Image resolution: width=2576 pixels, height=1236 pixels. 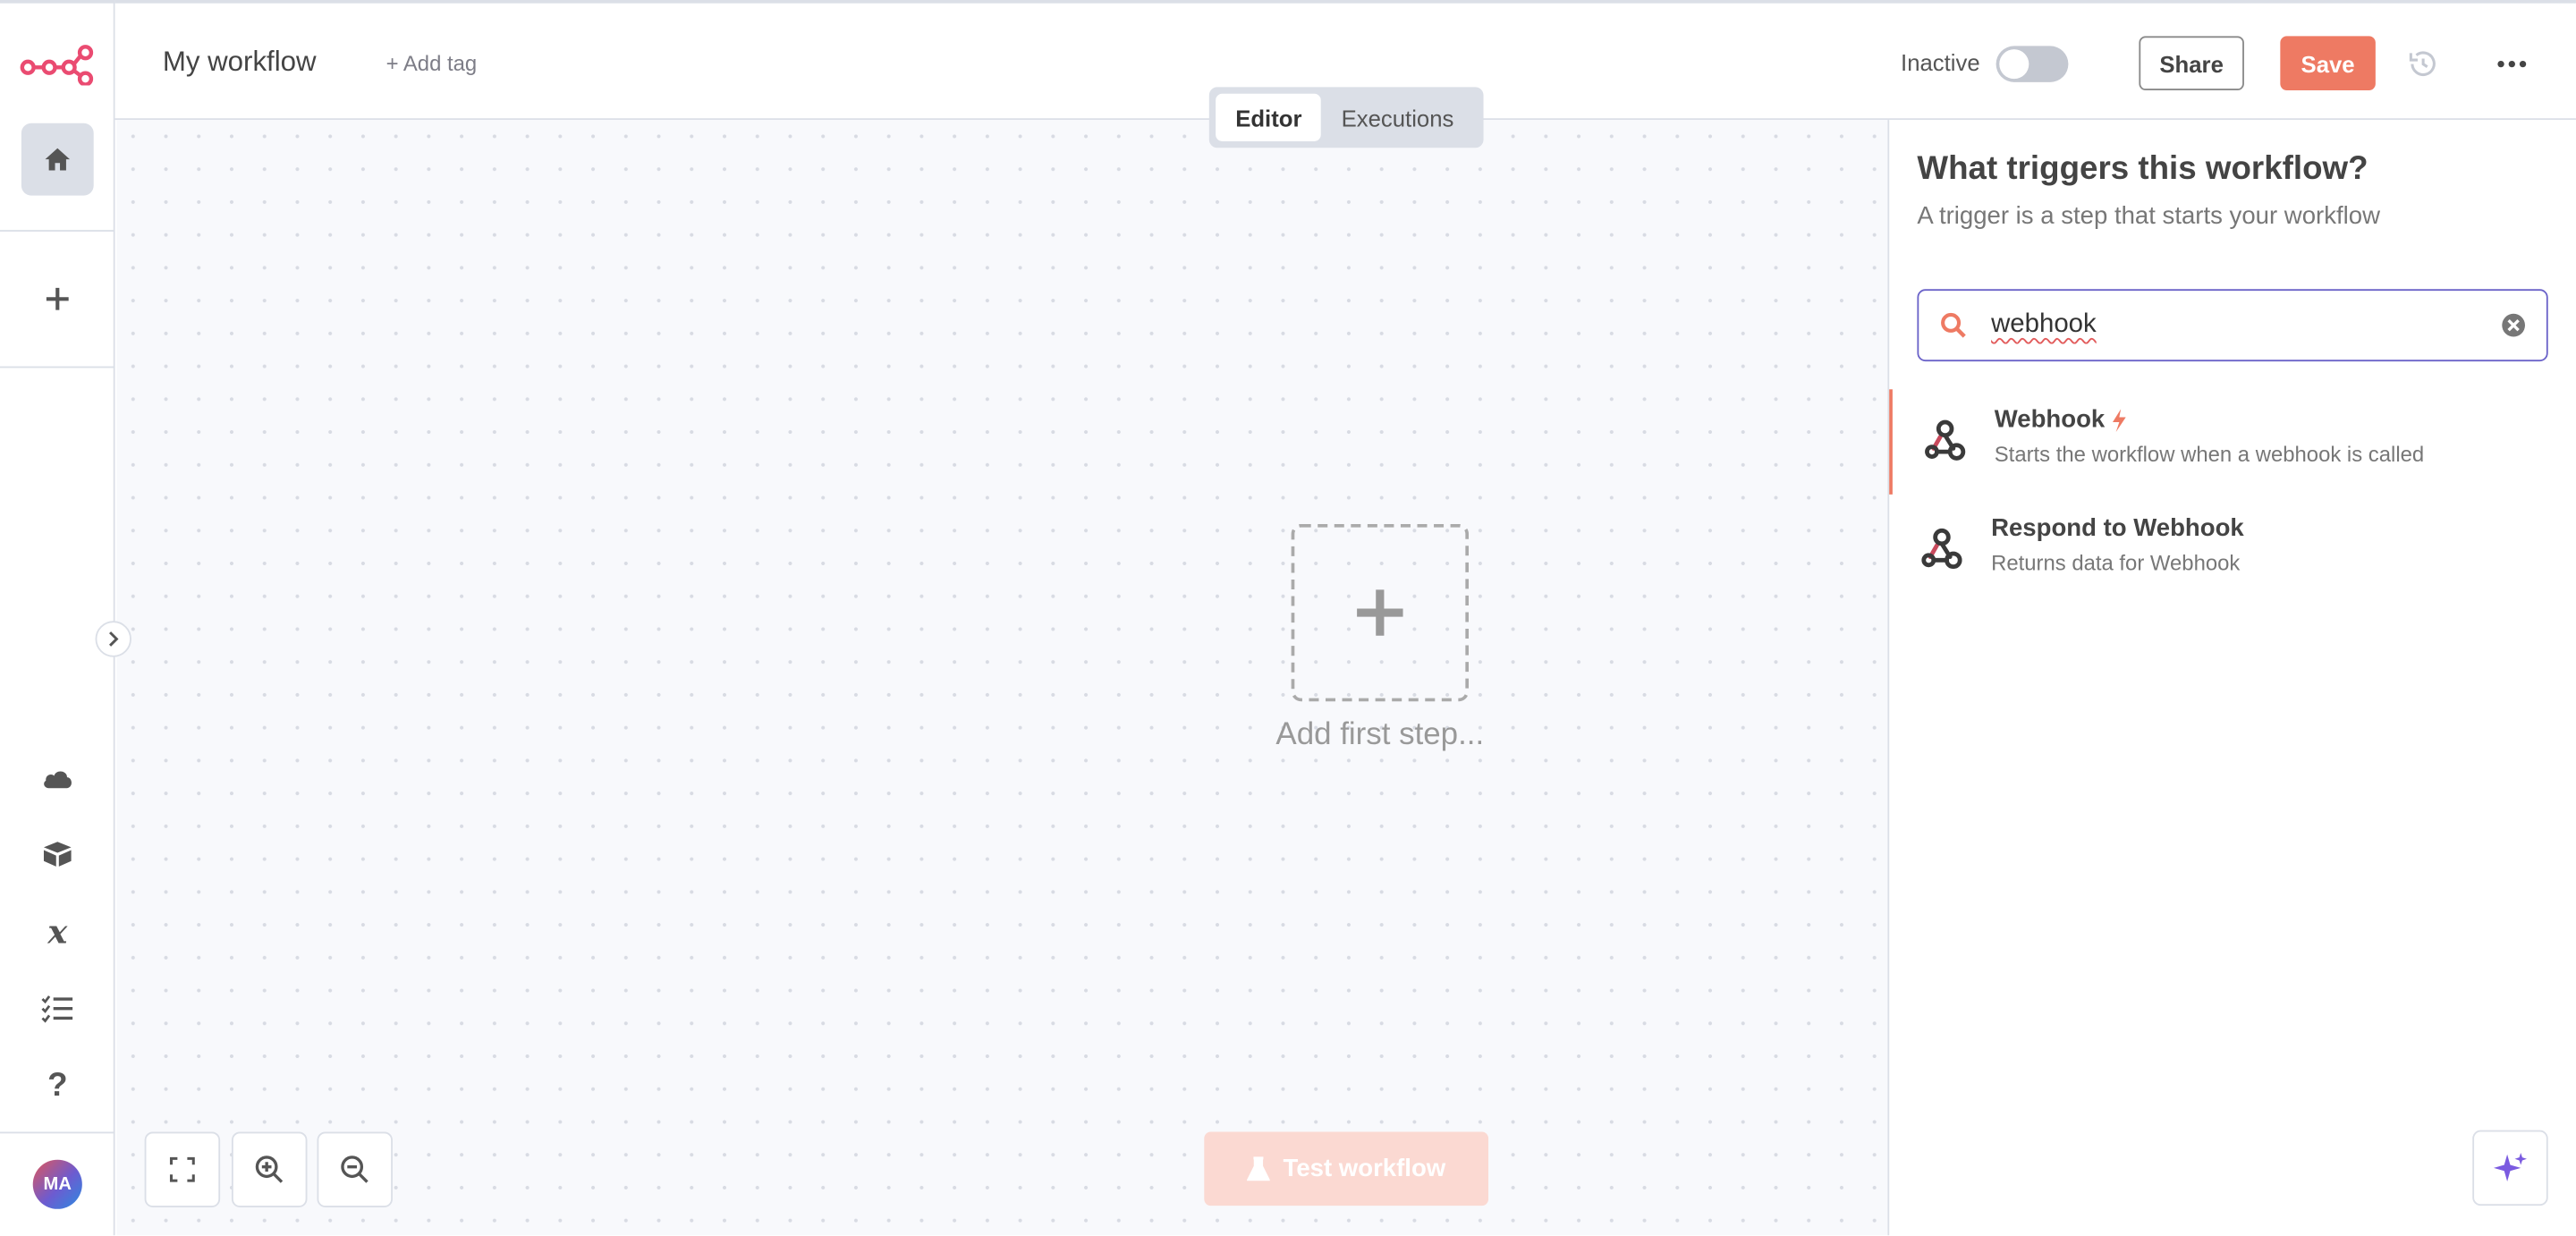 I want to click on fit-view-icon, so click(x=182, y=1169).